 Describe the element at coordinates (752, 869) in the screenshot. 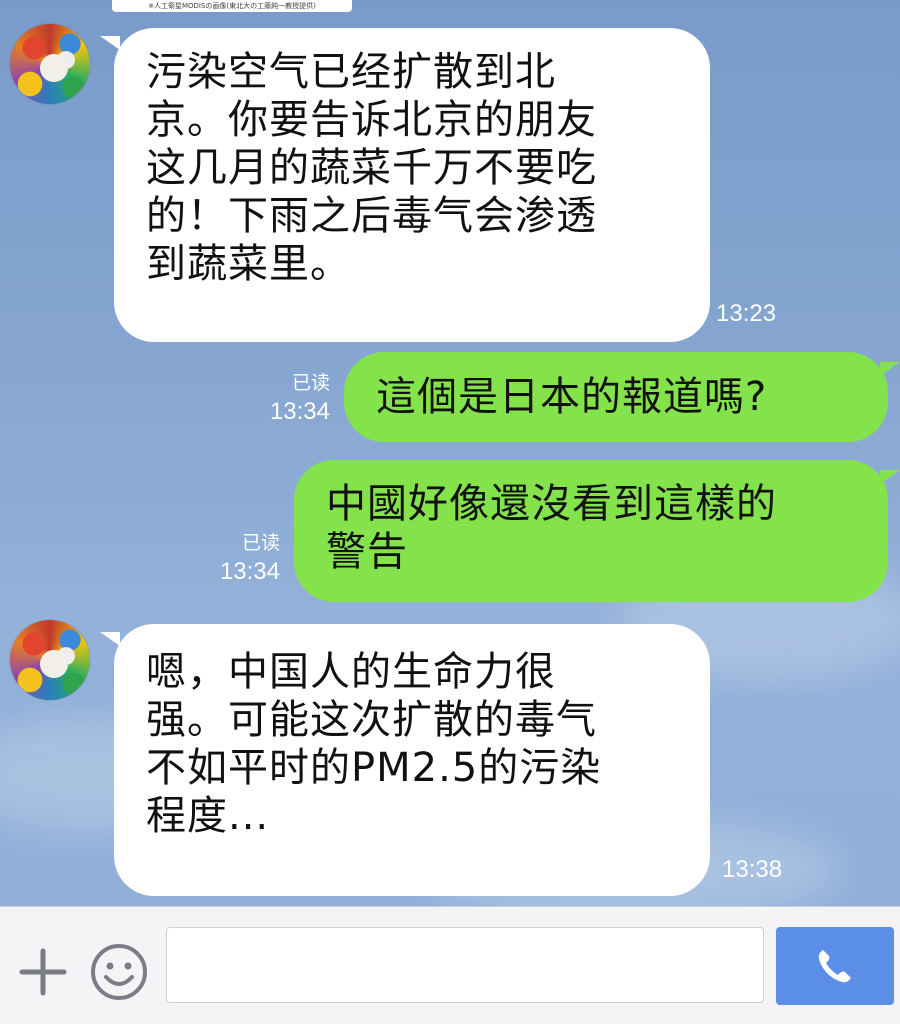

I see `message-timestamp: 13:38` at that location.